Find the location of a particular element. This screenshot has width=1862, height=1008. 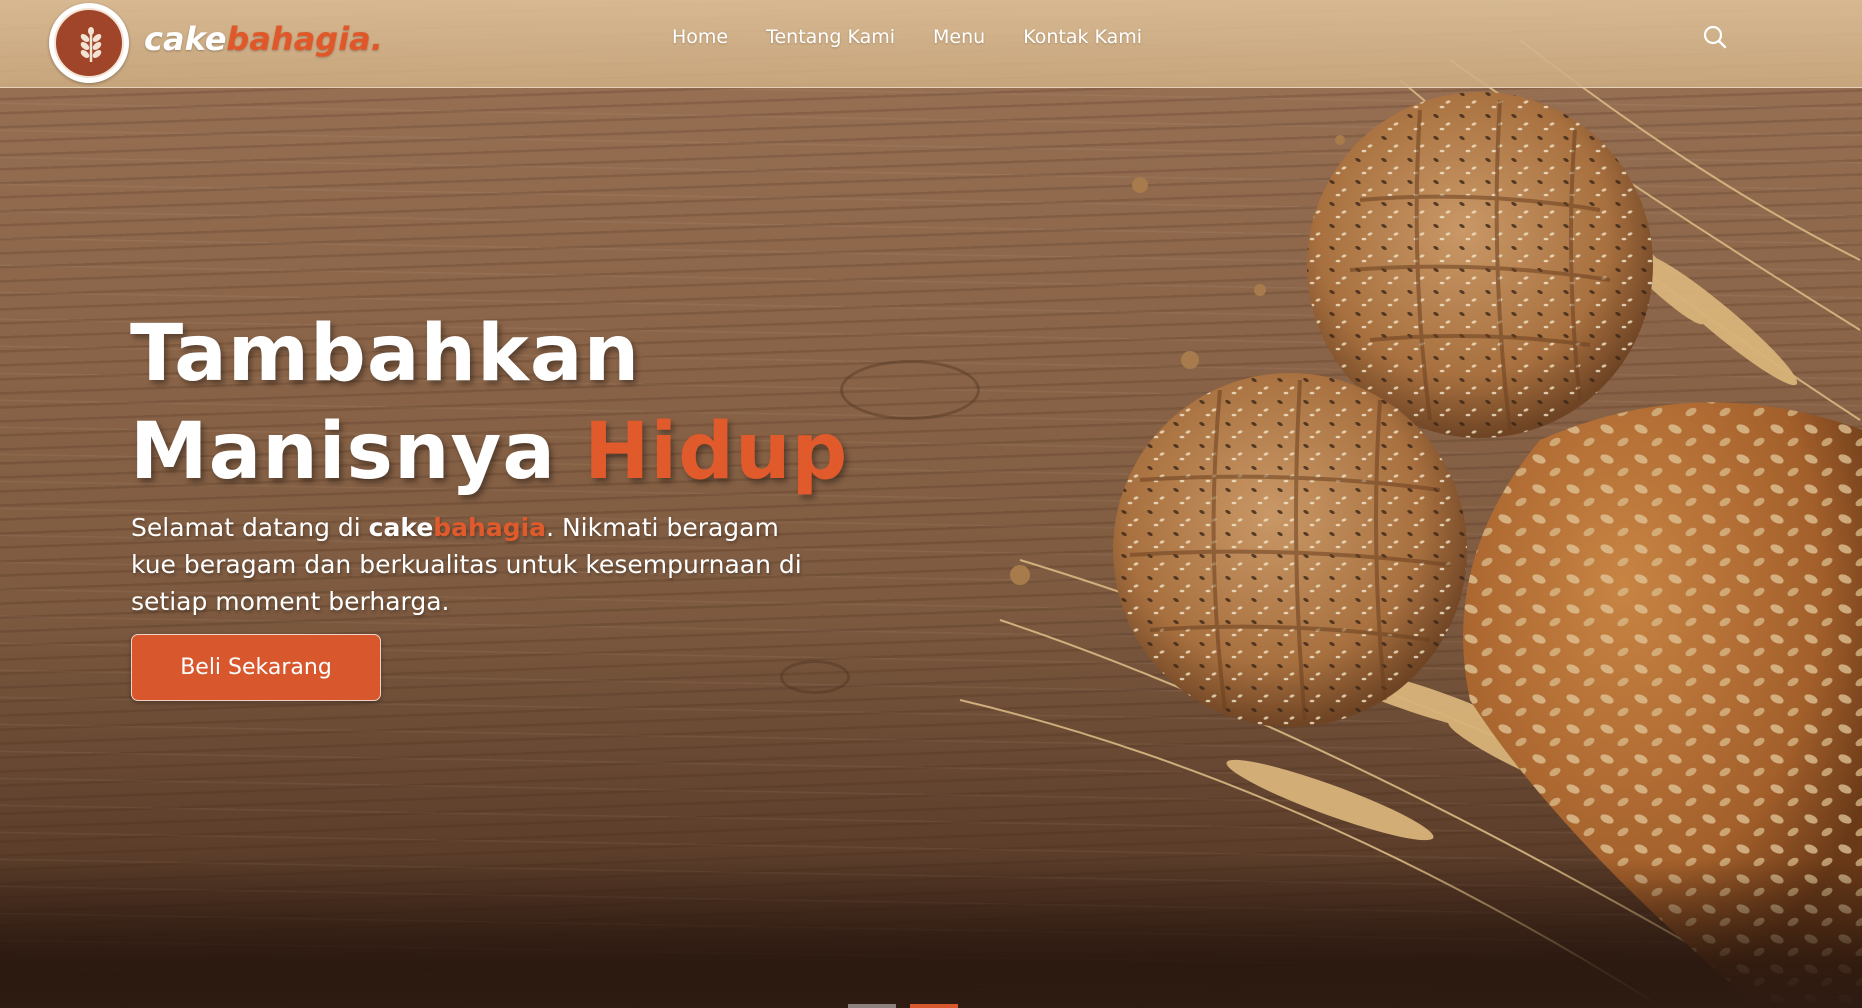

logo is located at coordinates (89, 43).